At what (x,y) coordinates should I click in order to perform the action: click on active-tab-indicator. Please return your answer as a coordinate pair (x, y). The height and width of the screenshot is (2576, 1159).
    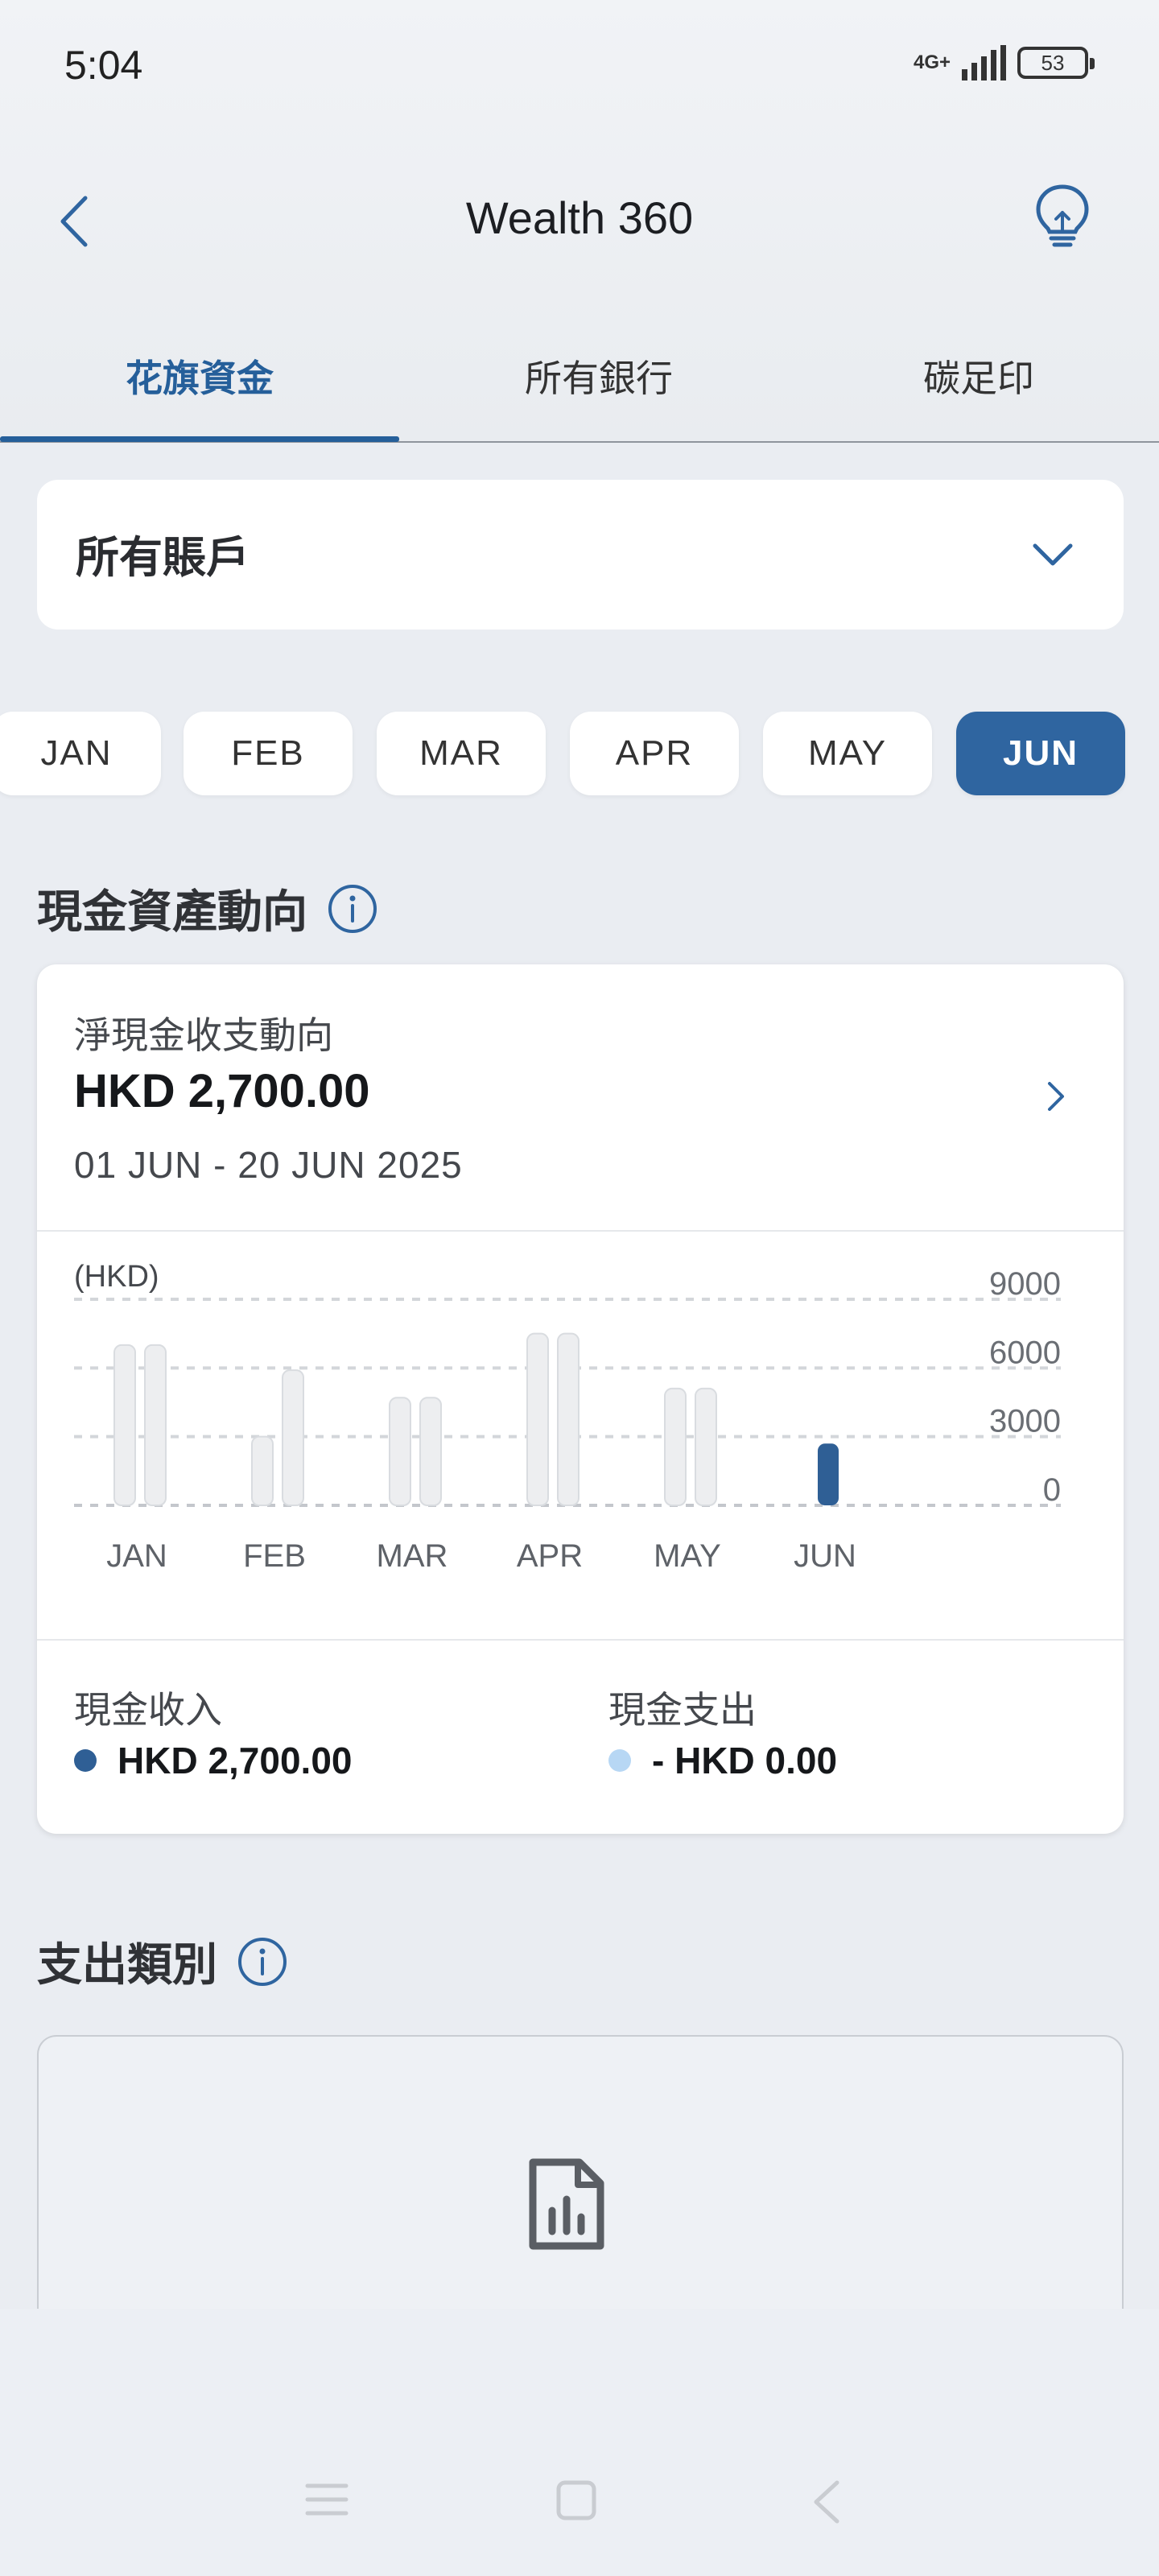
    Looking at the image, I should click on (199, 439).